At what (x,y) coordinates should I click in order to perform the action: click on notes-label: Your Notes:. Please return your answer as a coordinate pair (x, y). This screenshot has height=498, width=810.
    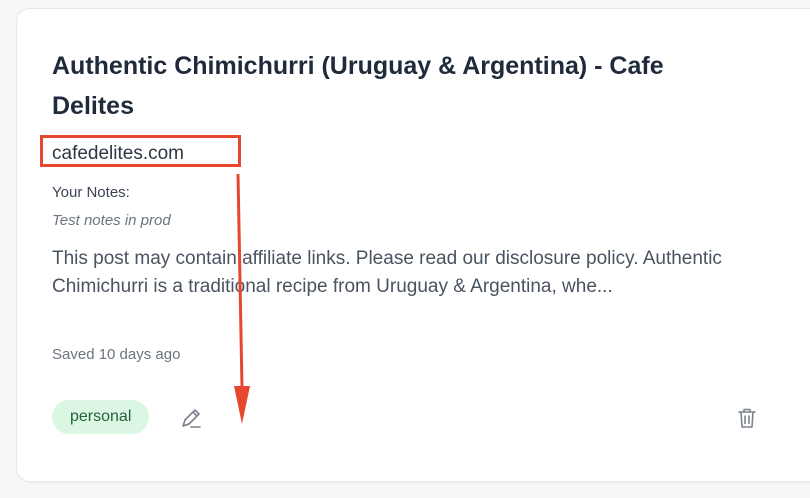
    Looking at the image, I should click on (91, 192).